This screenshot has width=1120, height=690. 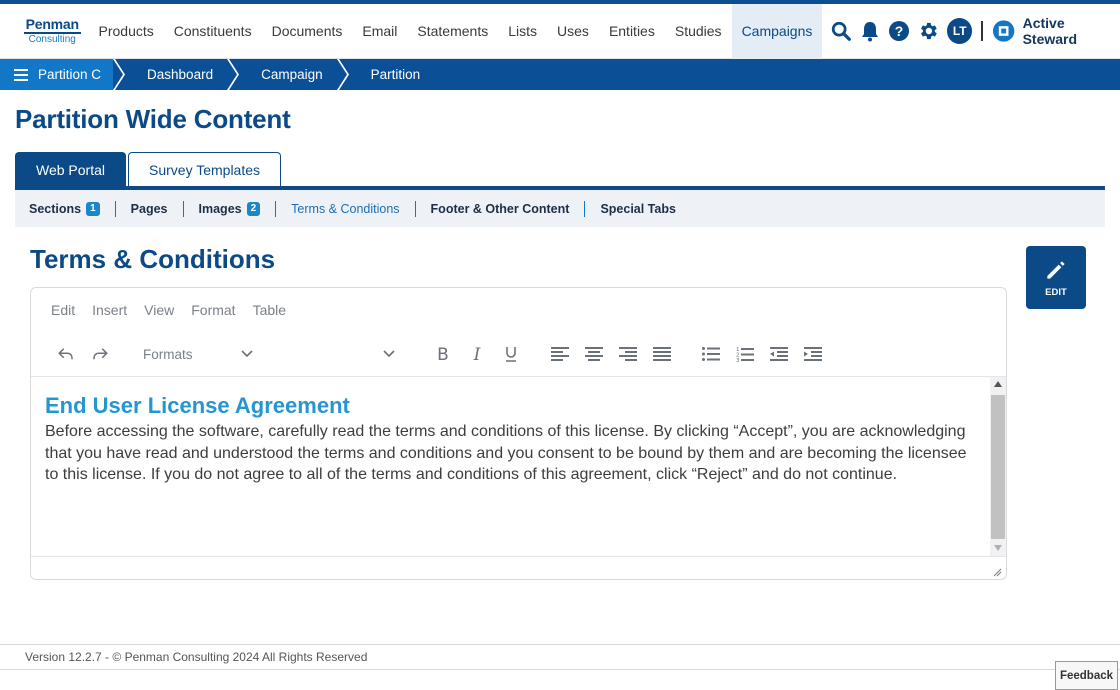 What do you see at coordinates (698, 31) in the screenshot?
I see `nav-studies: Studies` at bounding box center [698, 31].